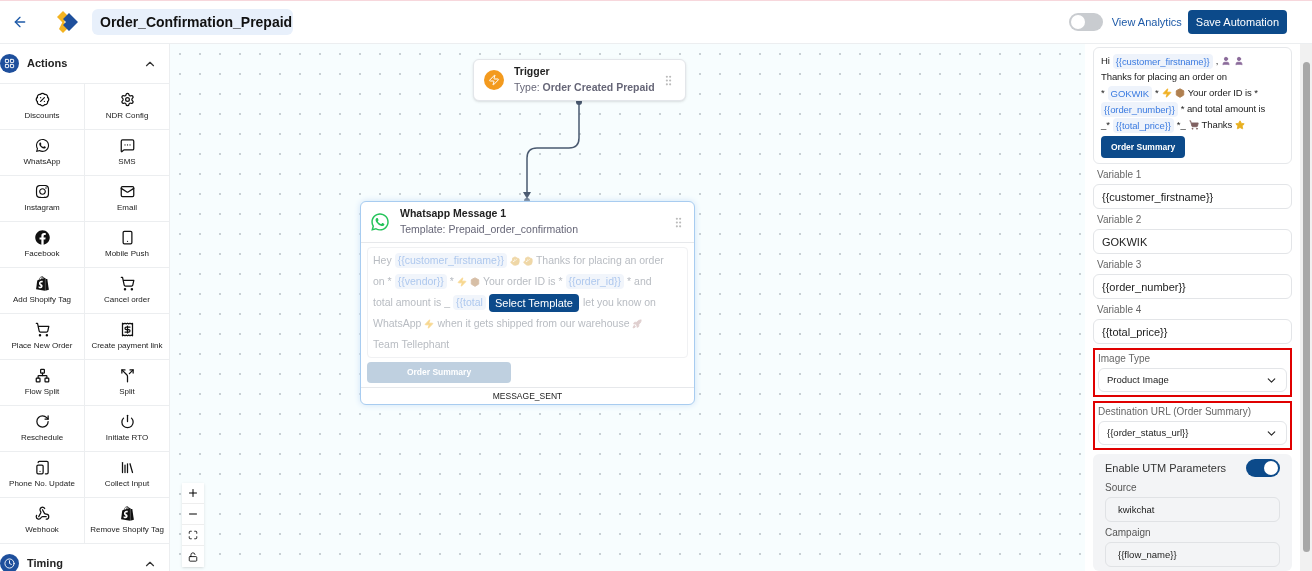  I want to click on variable-field: GOKWIK, so click(1192, 242).